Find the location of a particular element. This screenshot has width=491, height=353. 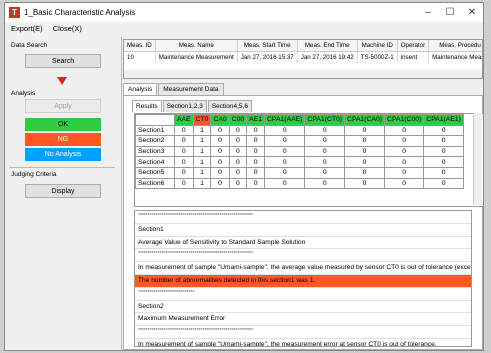

column-header: Meas. Start Time is located at coordinates (267, 46).